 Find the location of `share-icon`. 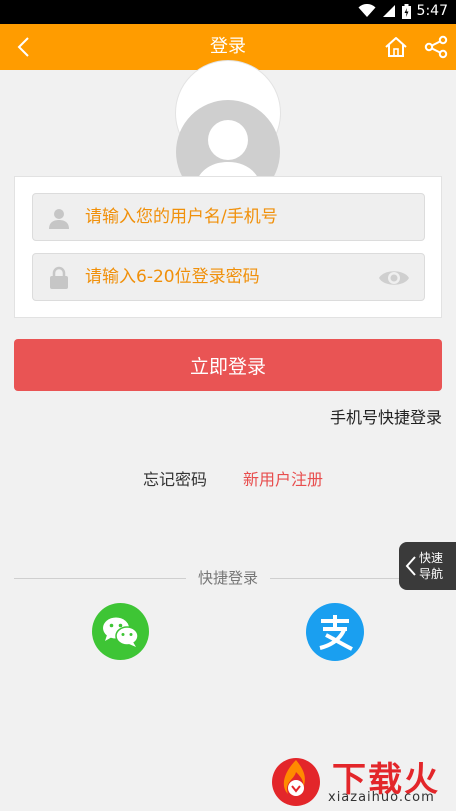

share-icon is located at coordinates (436, 47).